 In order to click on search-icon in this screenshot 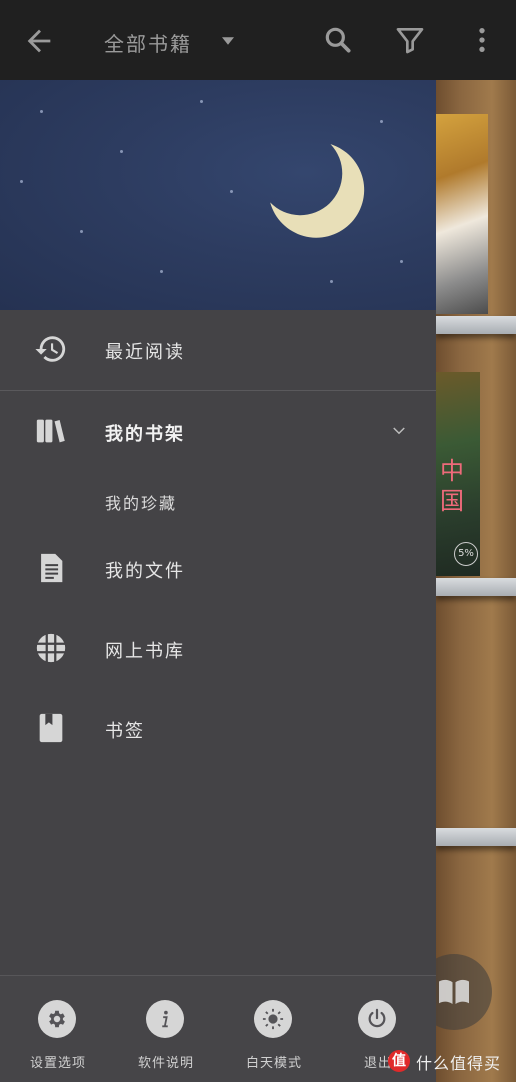, I will do `click(338, 40)`.